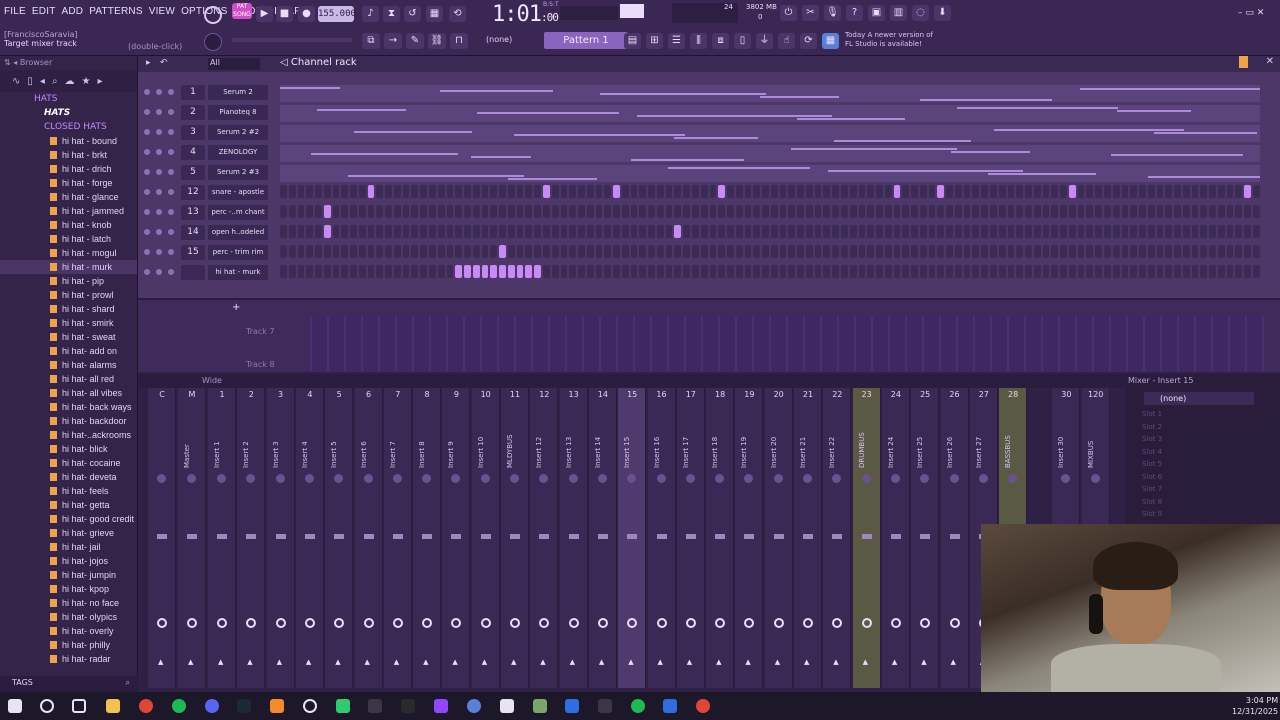 This screenshot has height=720, width=1280. I want to click on folder-item: HATS, so click(85, 99).